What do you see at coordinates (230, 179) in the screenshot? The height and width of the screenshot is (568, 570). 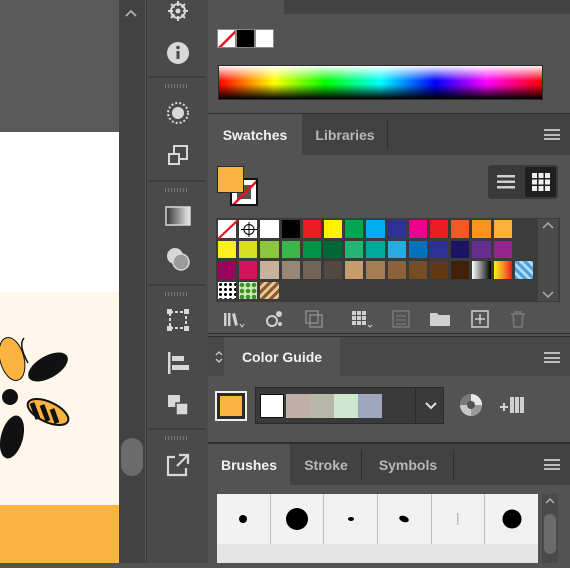 I see `fill-indicator` at bounding box center [230, 179].